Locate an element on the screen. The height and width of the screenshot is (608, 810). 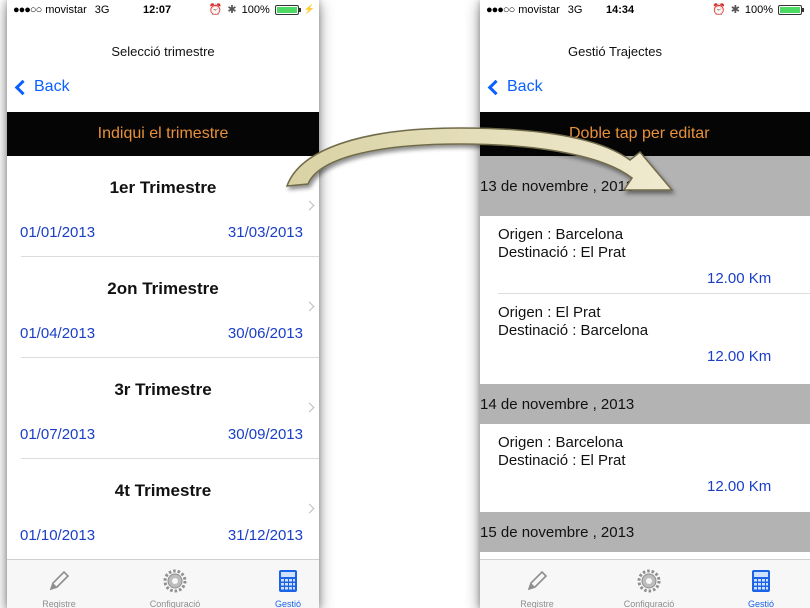
date-section-header: 13 de novembre , 2013 is located at coordinates (645, 186).